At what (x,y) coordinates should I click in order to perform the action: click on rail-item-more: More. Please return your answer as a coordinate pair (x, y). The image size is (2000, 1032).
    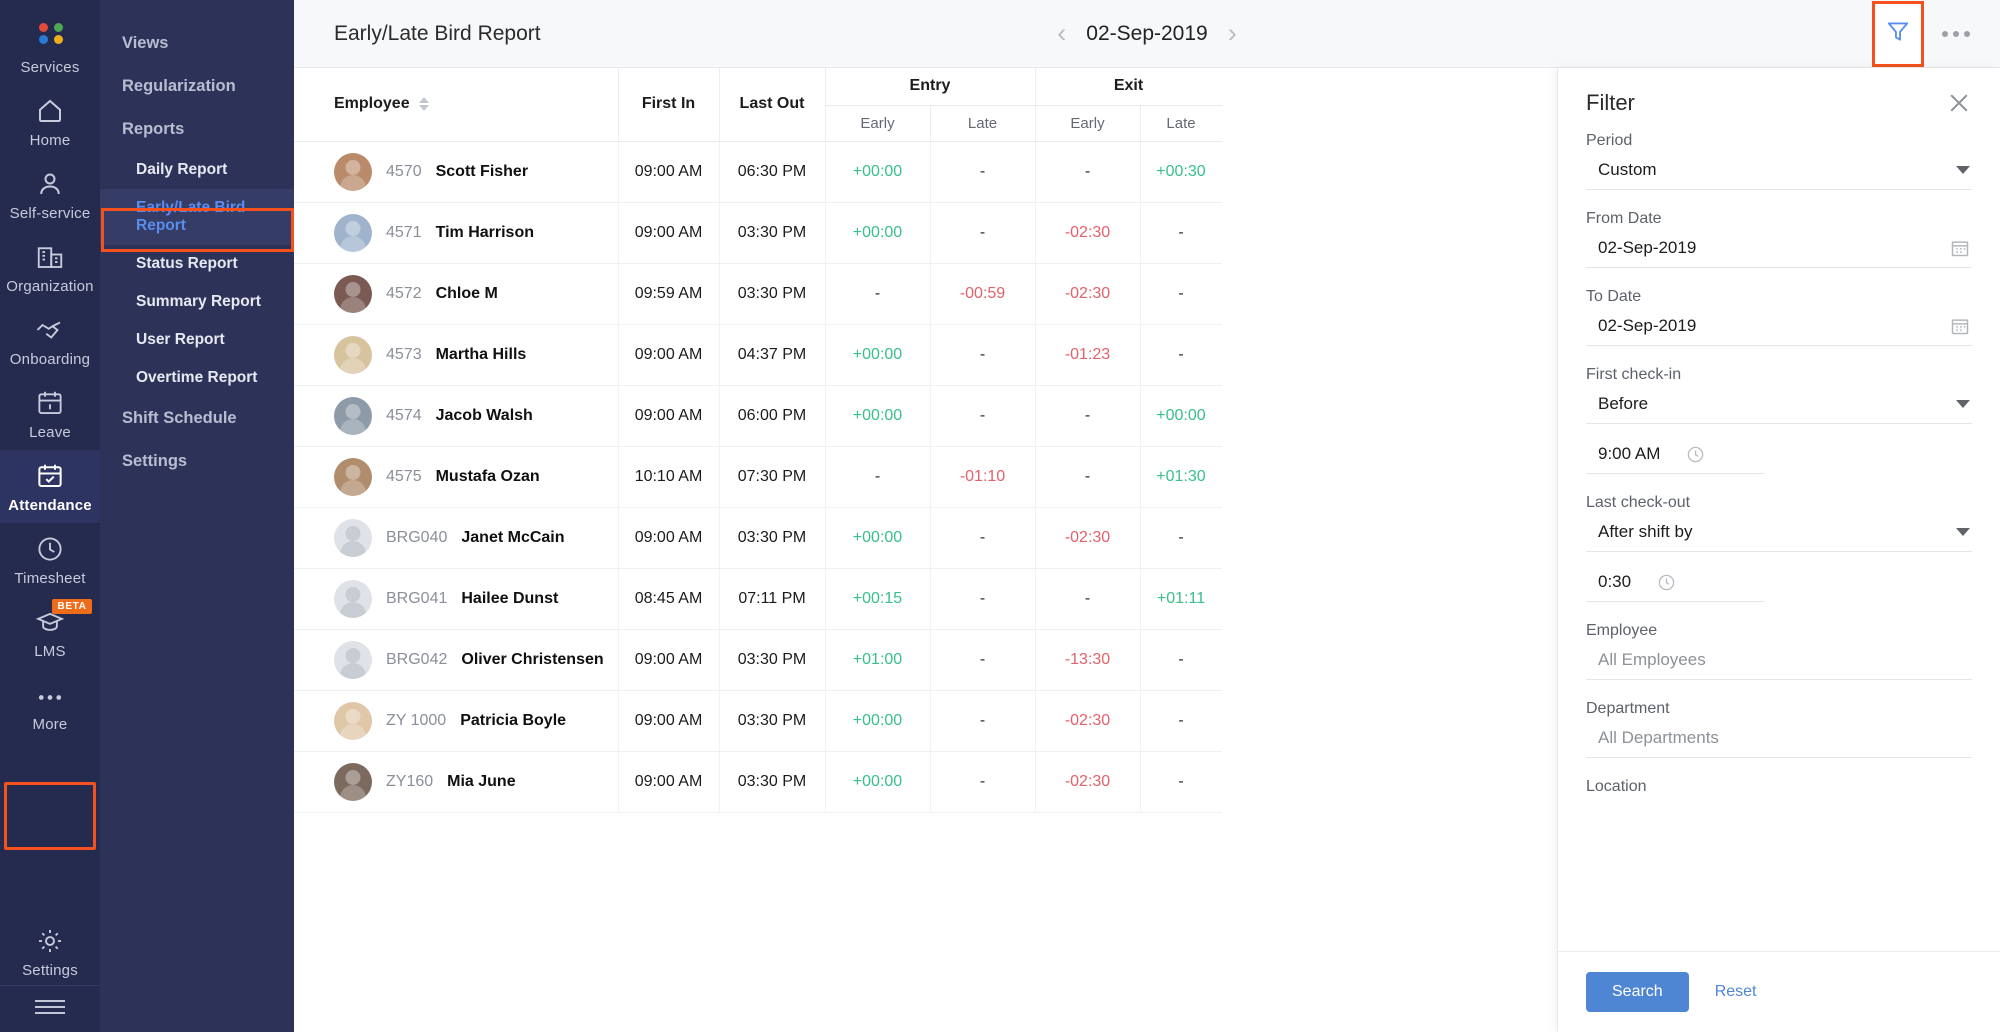
    Looking at the image, I should click on (50, 705).